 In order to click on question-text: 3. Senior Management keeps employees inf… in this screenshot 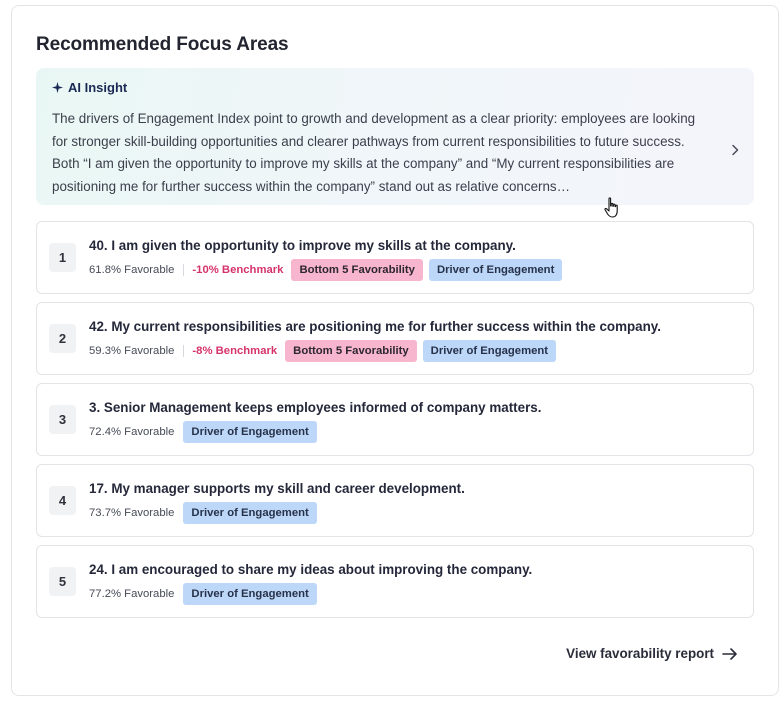, I will do `click(315, 407)`.